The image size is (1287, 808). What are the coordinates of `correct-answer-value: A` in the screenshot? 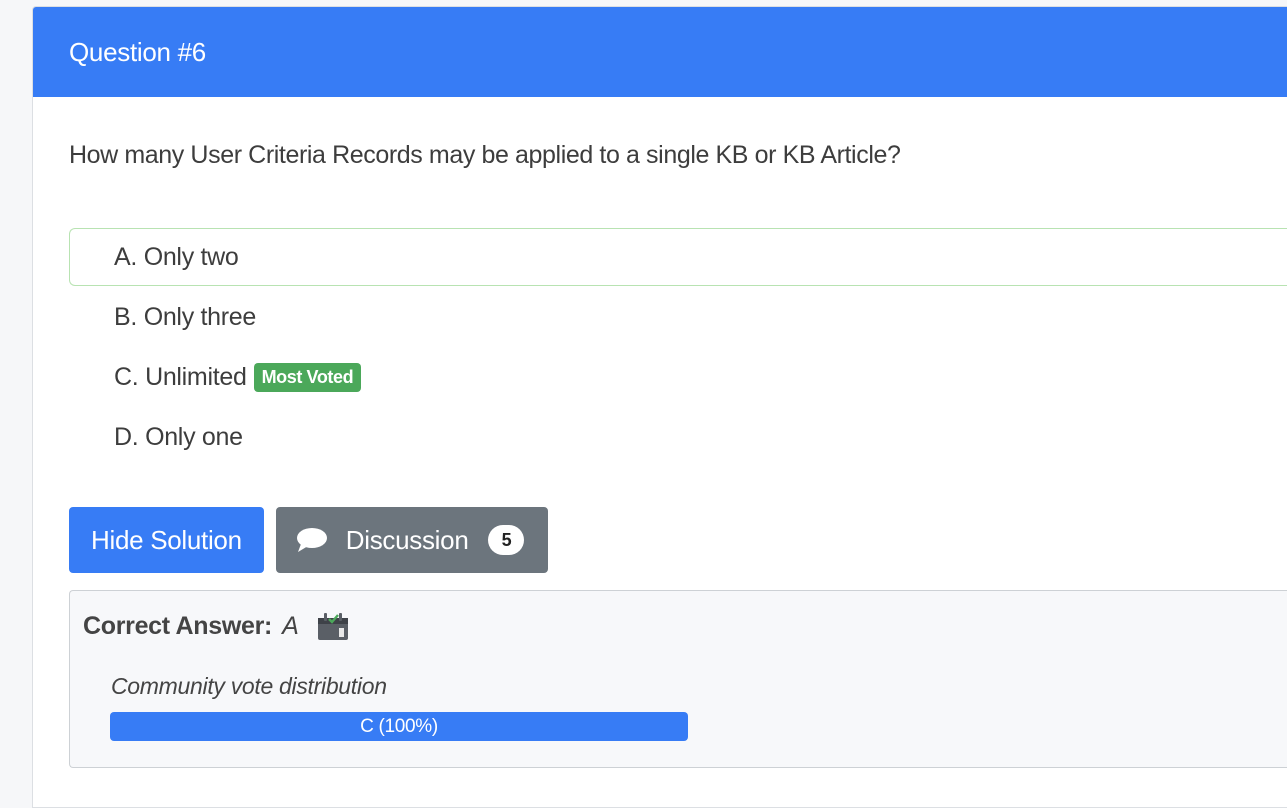 It's located at (290, 625).